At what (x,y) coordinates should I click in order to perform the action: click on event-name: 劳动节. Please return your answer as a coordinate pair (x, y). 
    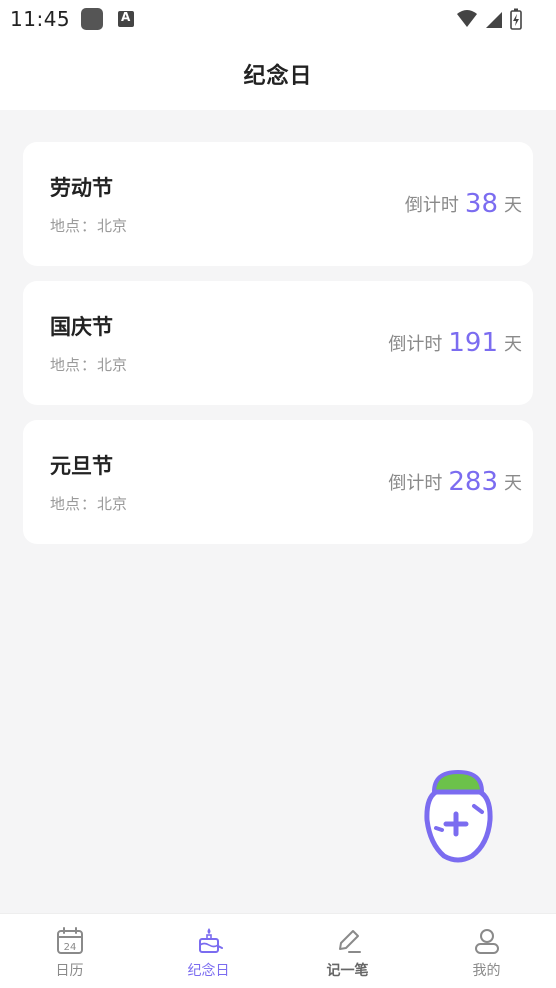
    Looking at the image, I should click on (81, 188).